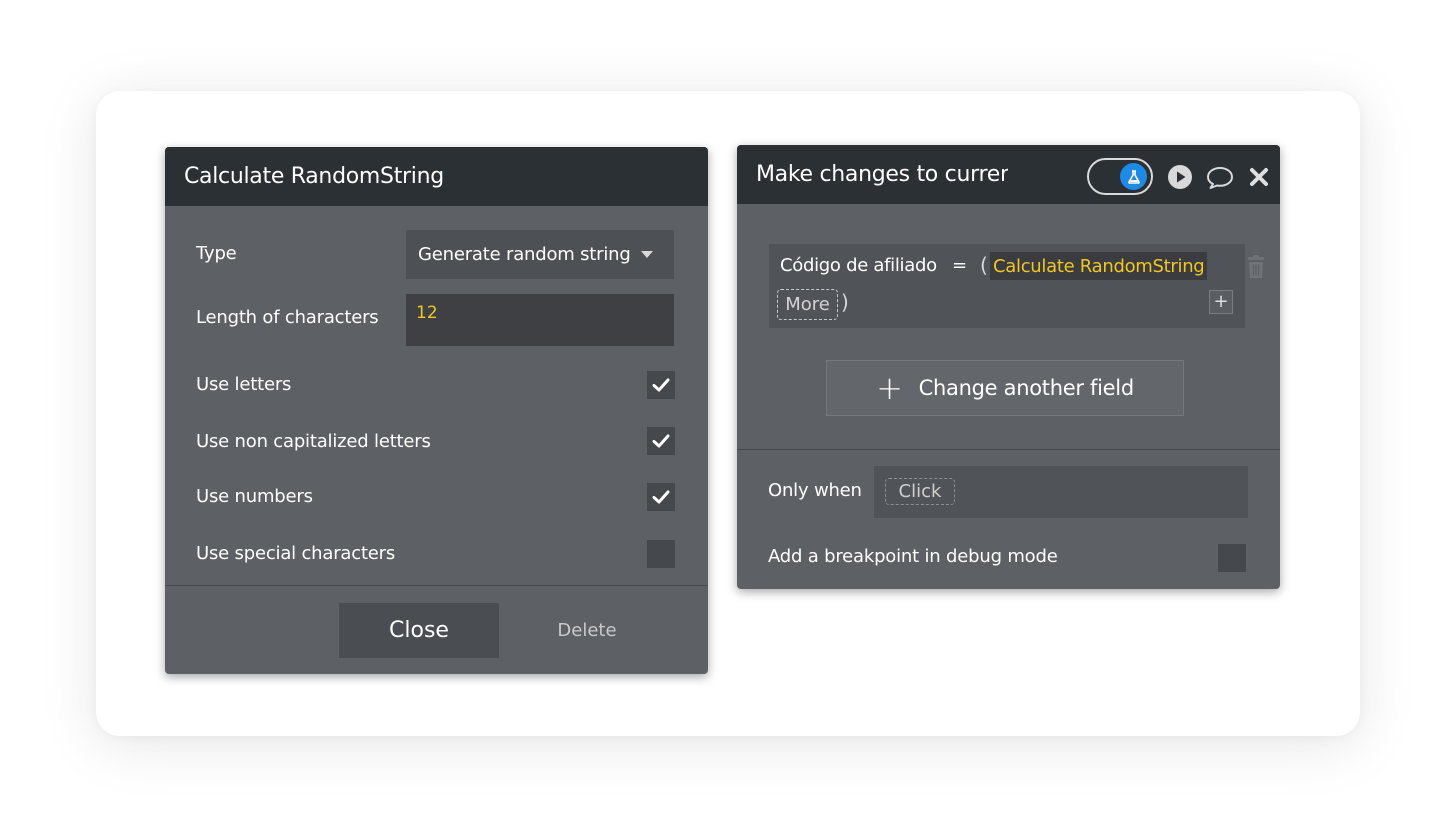  I want to click on length-label: Length of characters, so click(287, 317).